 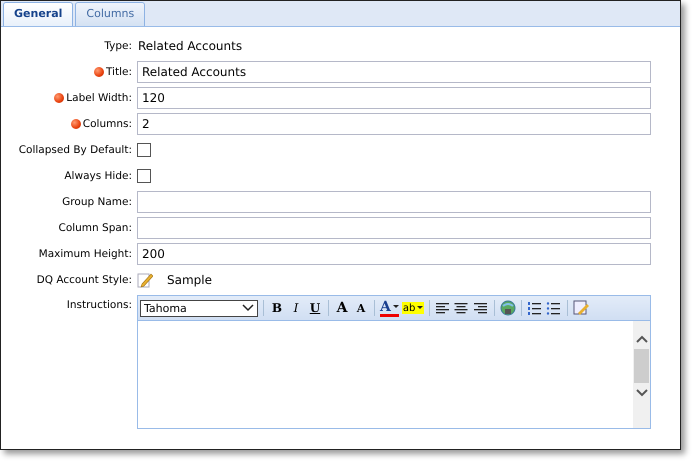 I want to click on numbered-list-icon, so click(x=535, y=308).